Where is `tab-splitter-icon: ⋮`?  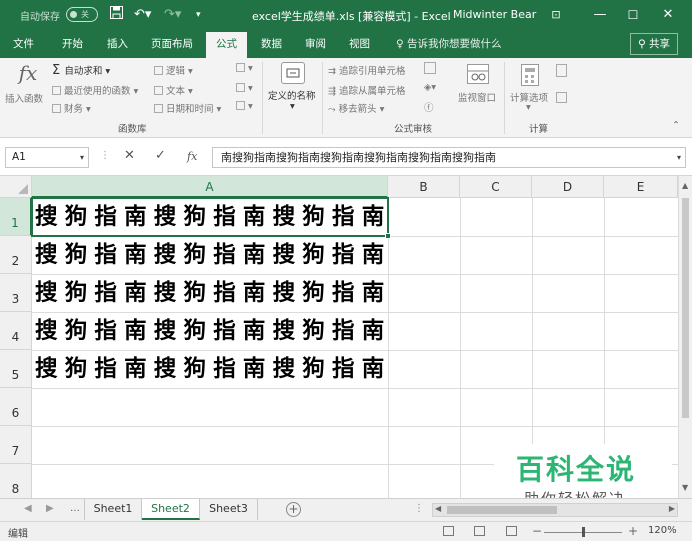 tab-splitter-icon: ⋮ is located at coordinates (419, 508).